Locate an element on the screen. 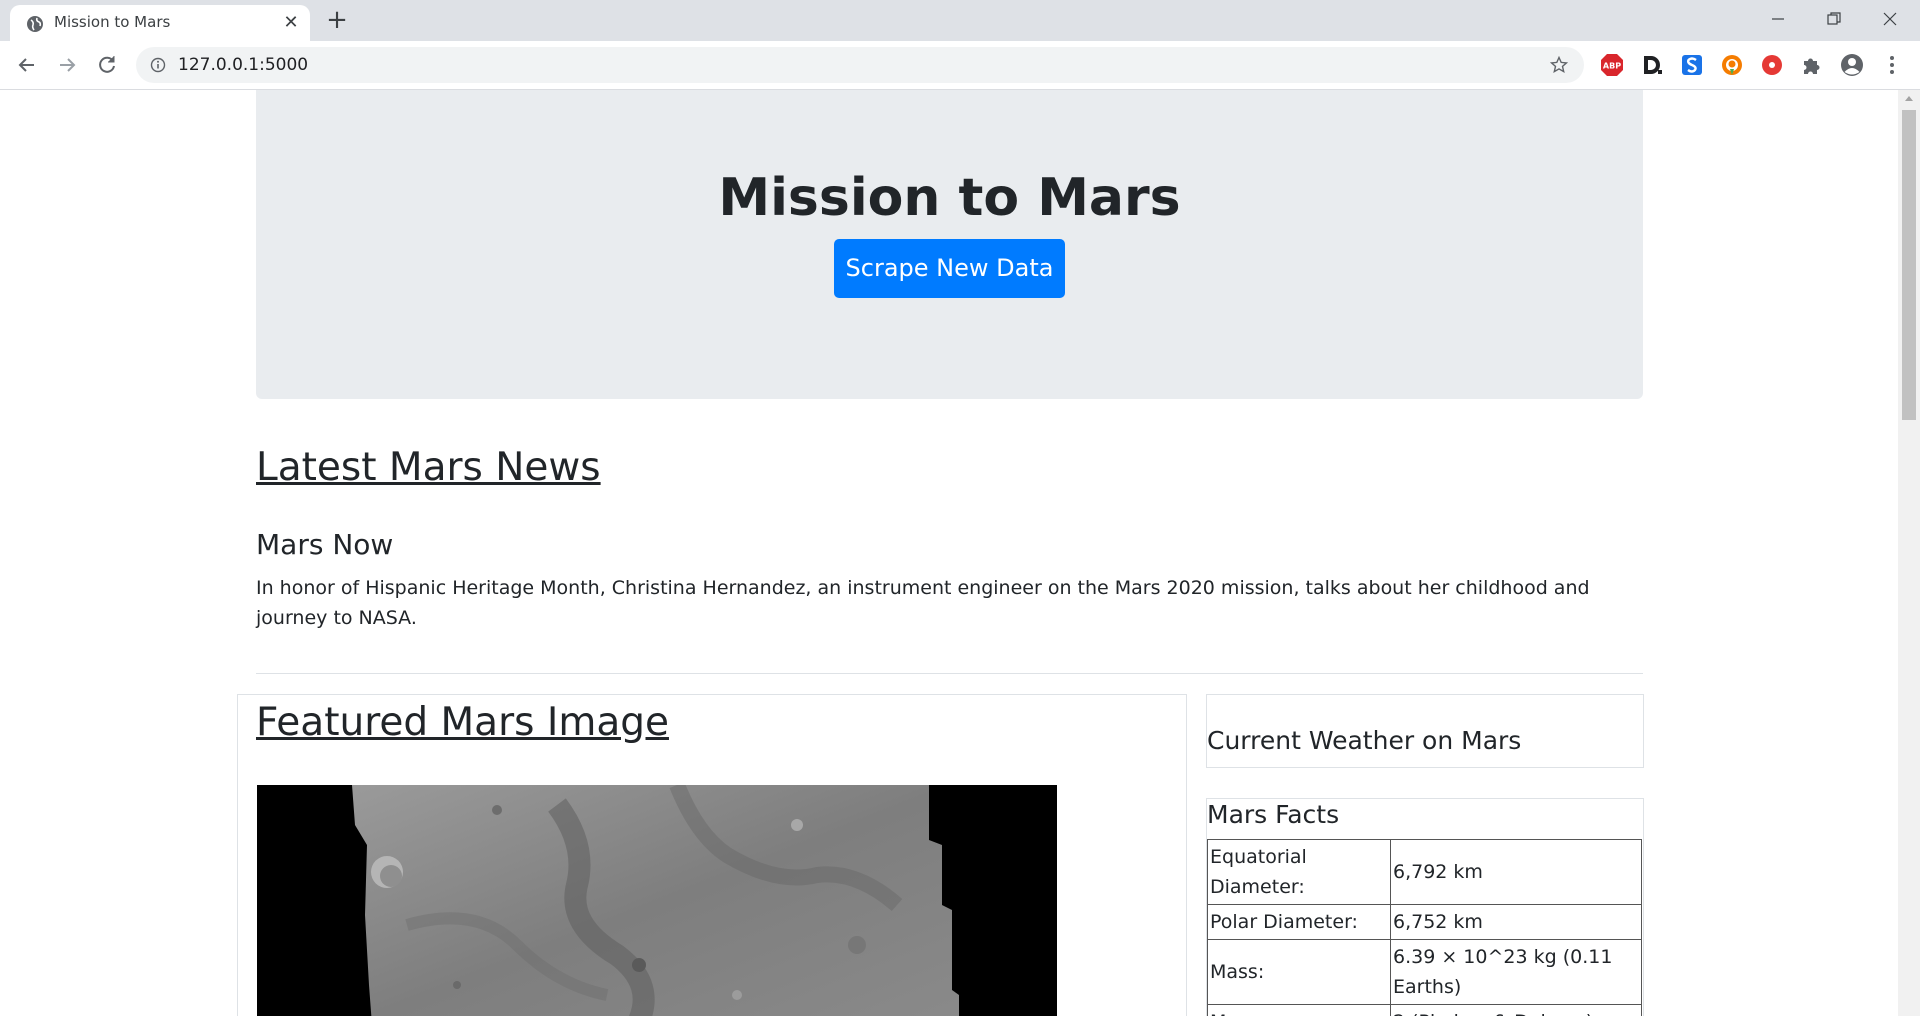 Image resolution: width=1920 pixels, height=1016 pixels. url-text: 127.0.0.1:5000 is located at coordinates (243, 65).